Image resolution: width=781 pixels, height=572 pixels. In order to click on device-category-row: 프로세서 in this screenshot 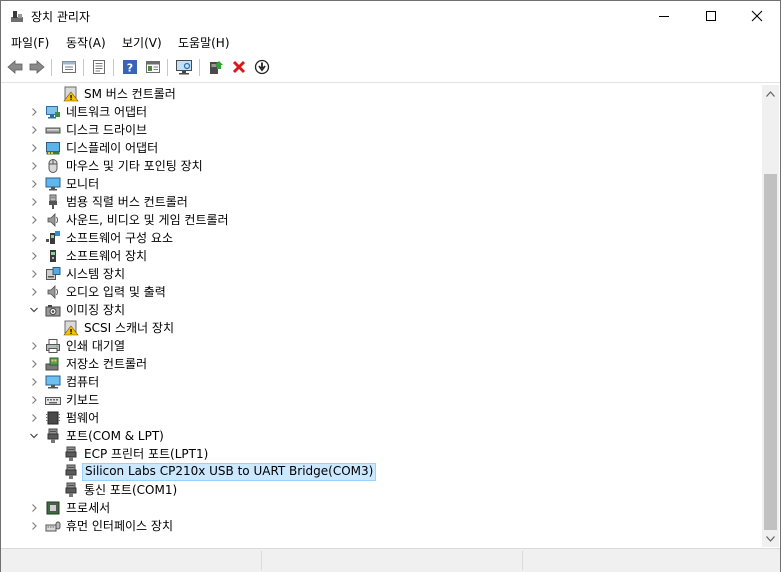, I will do `click(382, 508)`.